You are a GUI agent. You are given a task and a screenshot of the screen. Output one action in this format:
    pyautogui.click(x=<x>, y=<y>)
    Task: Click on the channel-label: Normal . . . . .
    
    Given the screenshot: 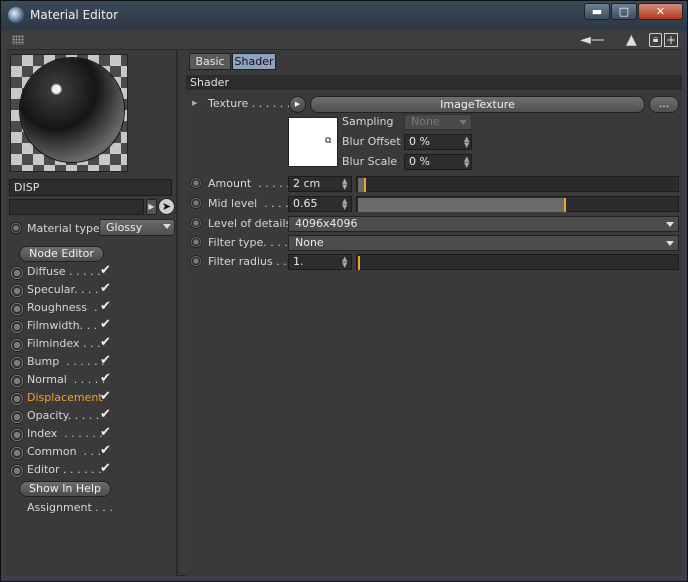 What is the action you would take?
    pyautogui.click(x=66, y=379)
    